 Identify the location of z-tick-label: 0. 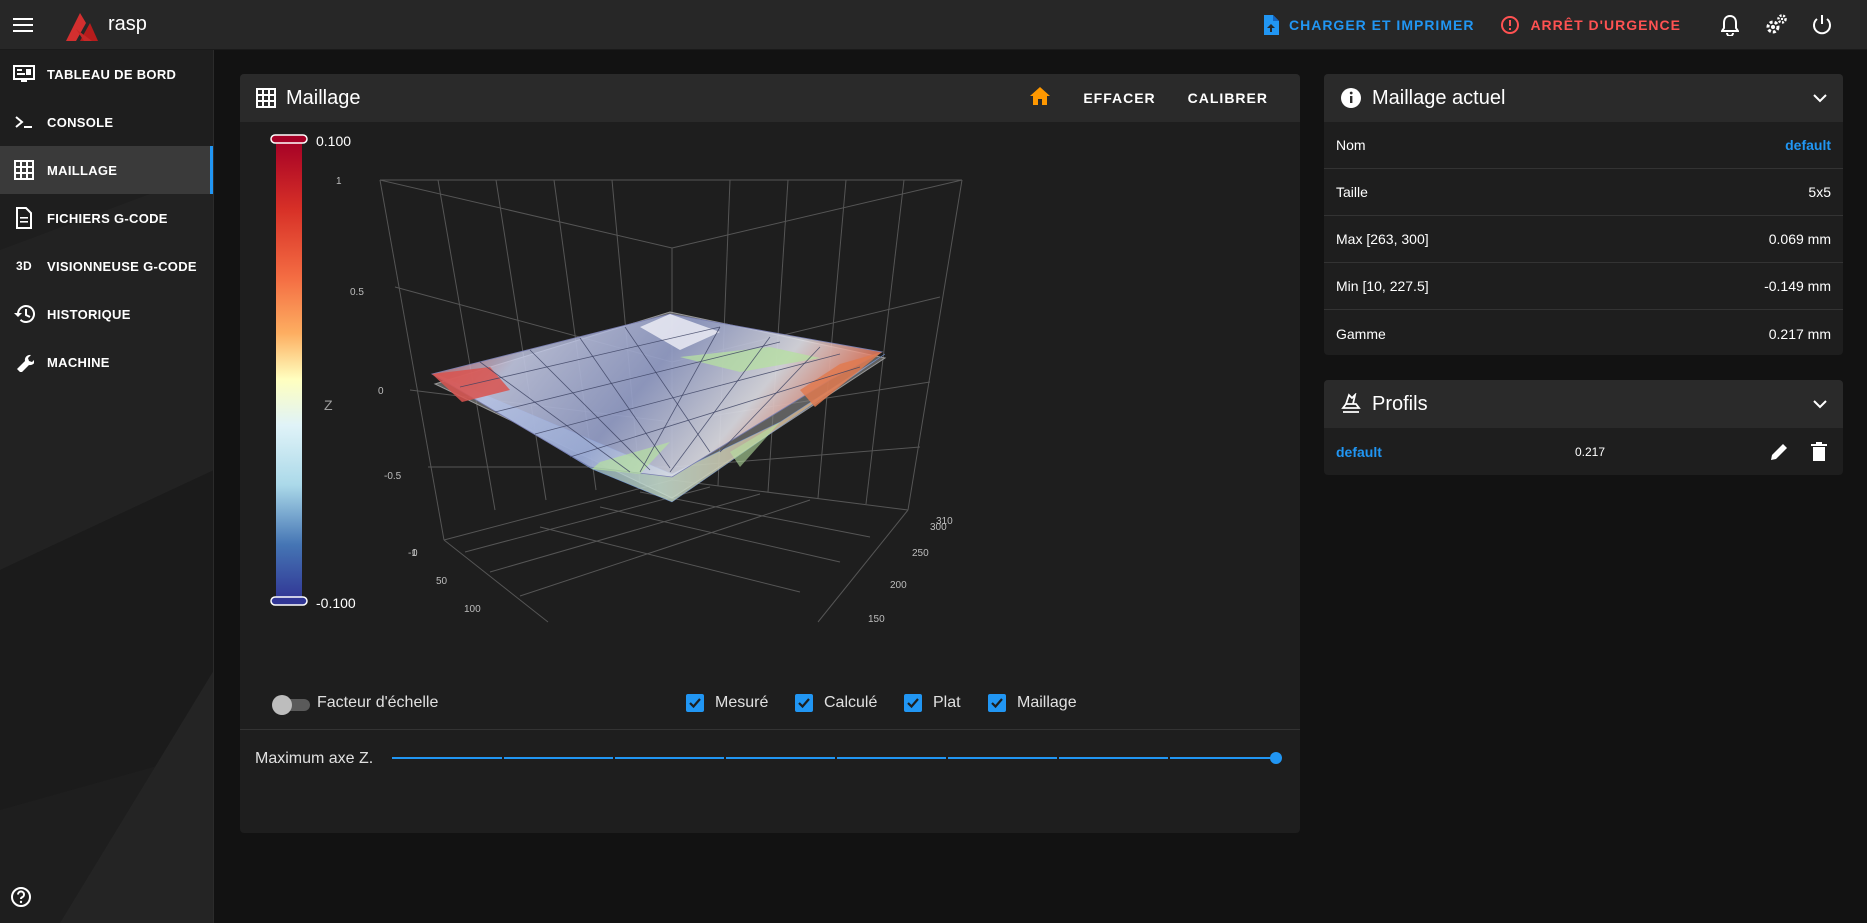
(381, 391).